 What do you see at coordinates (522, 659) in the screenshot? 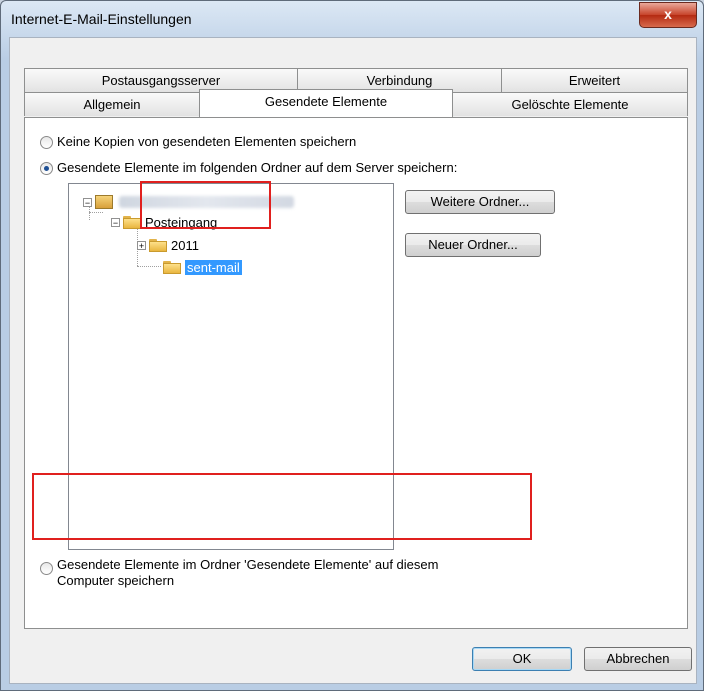
I see `ok-button: OK` at bounding box center [522, 659].